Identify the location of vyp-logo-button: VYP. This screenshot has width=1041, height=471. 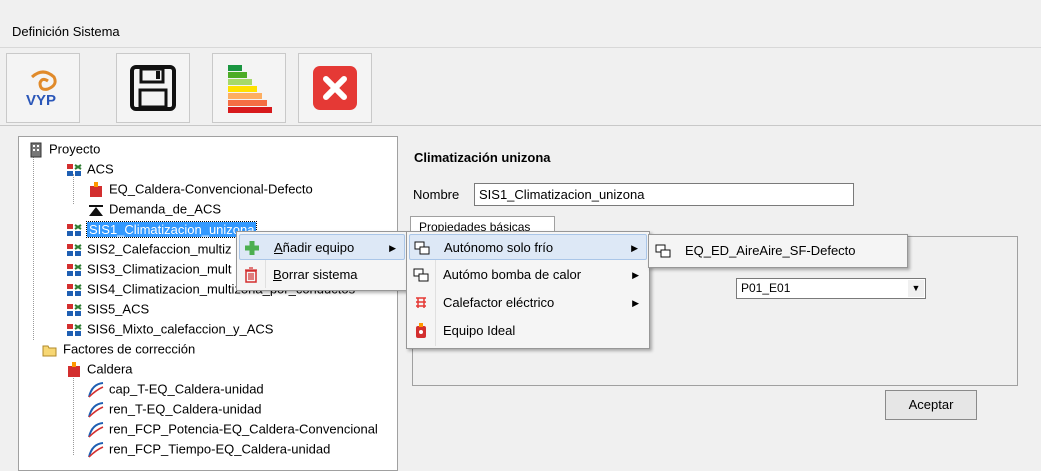
(43, 88).